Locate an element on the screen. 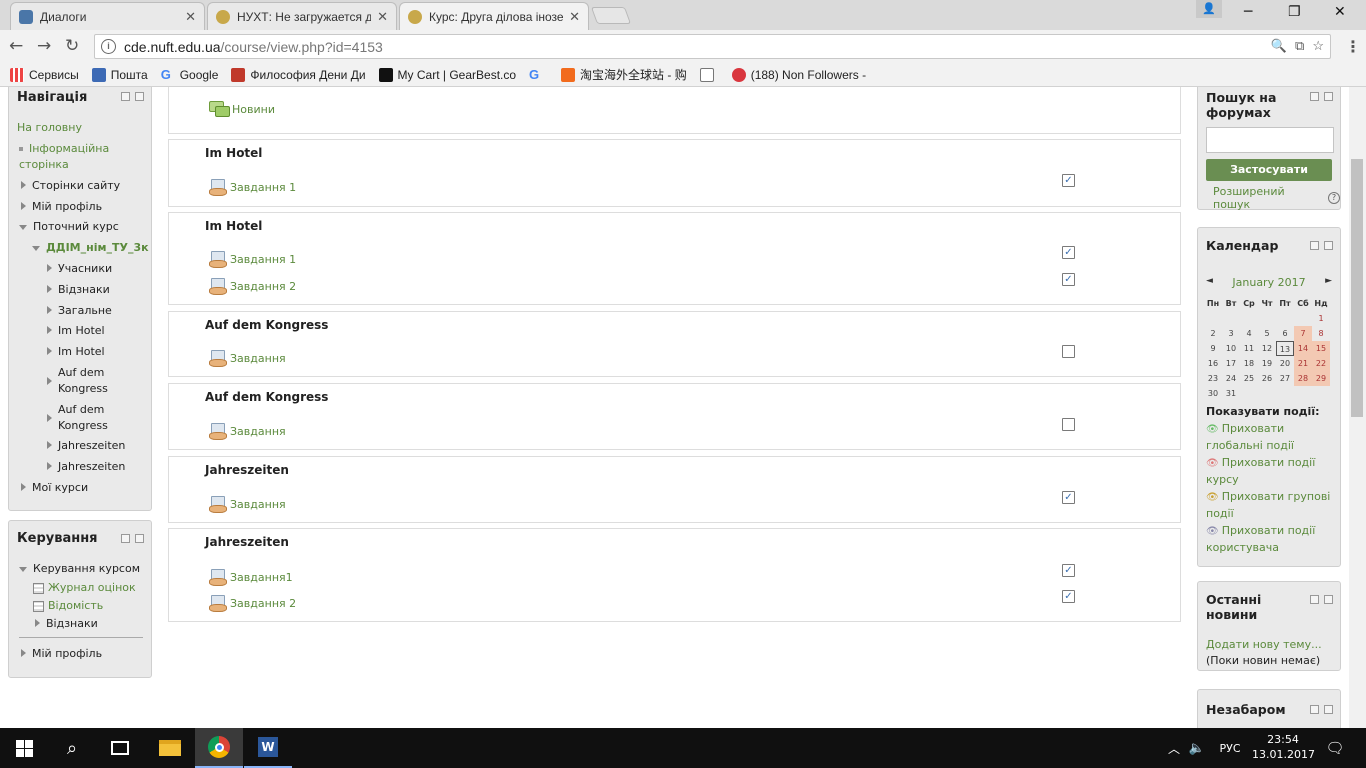 The image size is (1366, 768). search-icon: ⌕ is located at coordinates (72, 748).